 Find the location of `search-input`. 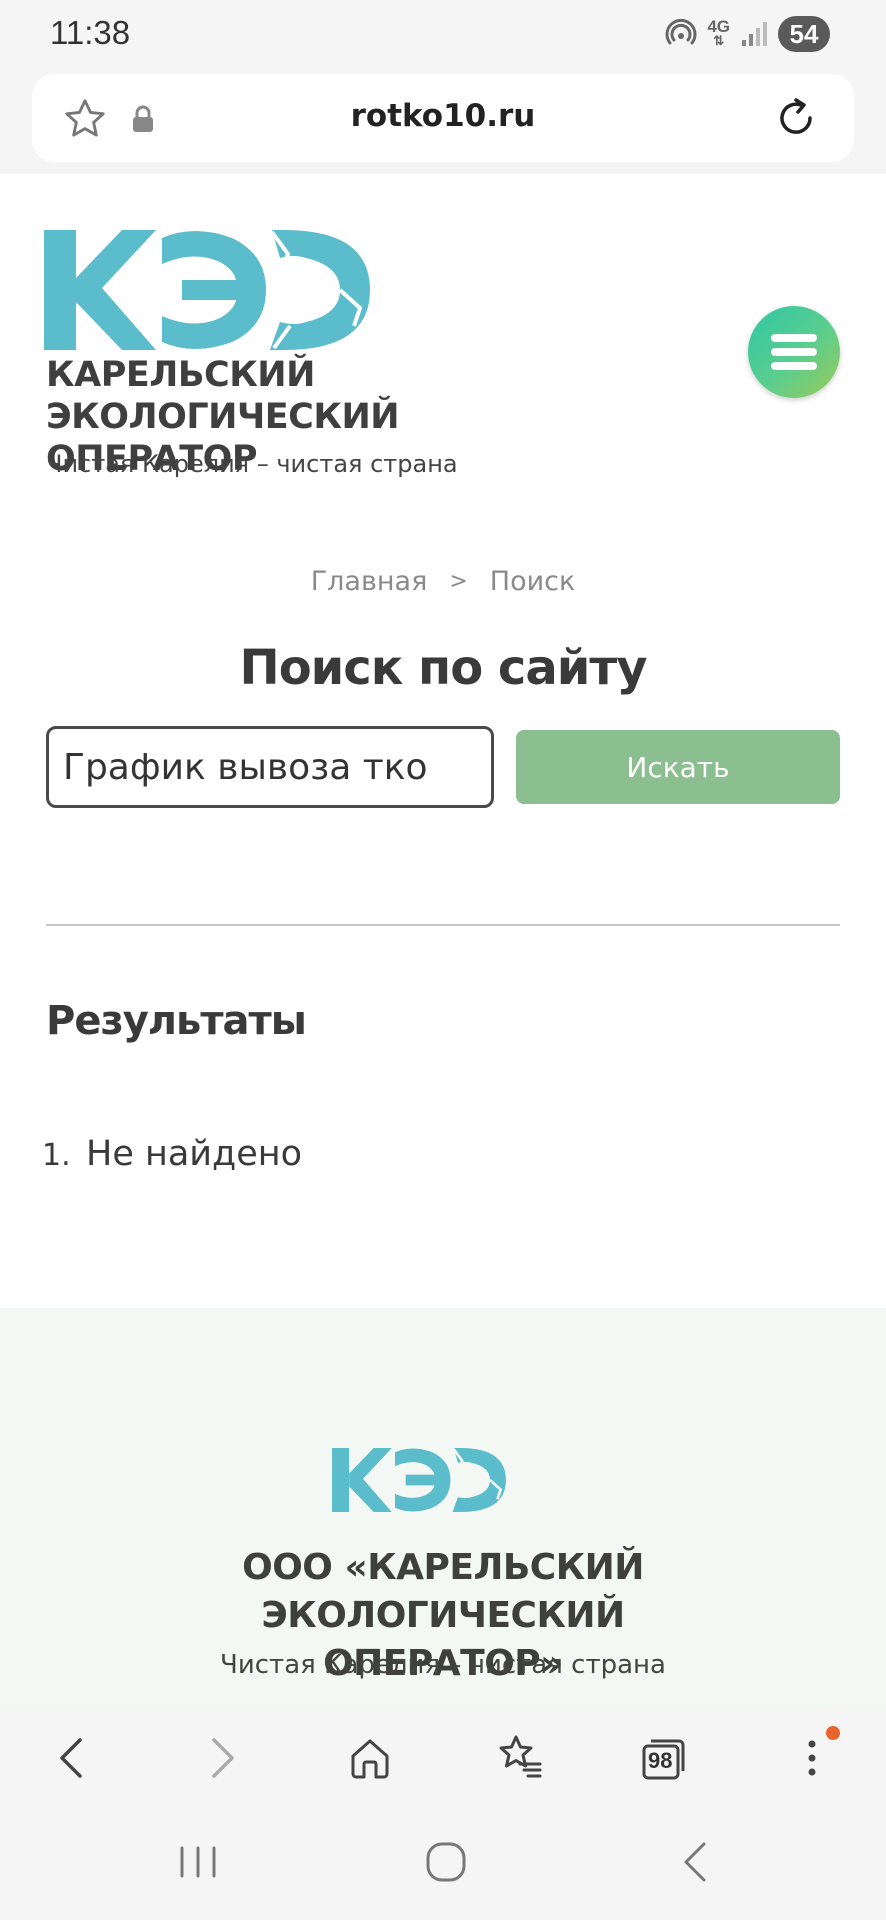

search-input is located at coordinates (270, 767).